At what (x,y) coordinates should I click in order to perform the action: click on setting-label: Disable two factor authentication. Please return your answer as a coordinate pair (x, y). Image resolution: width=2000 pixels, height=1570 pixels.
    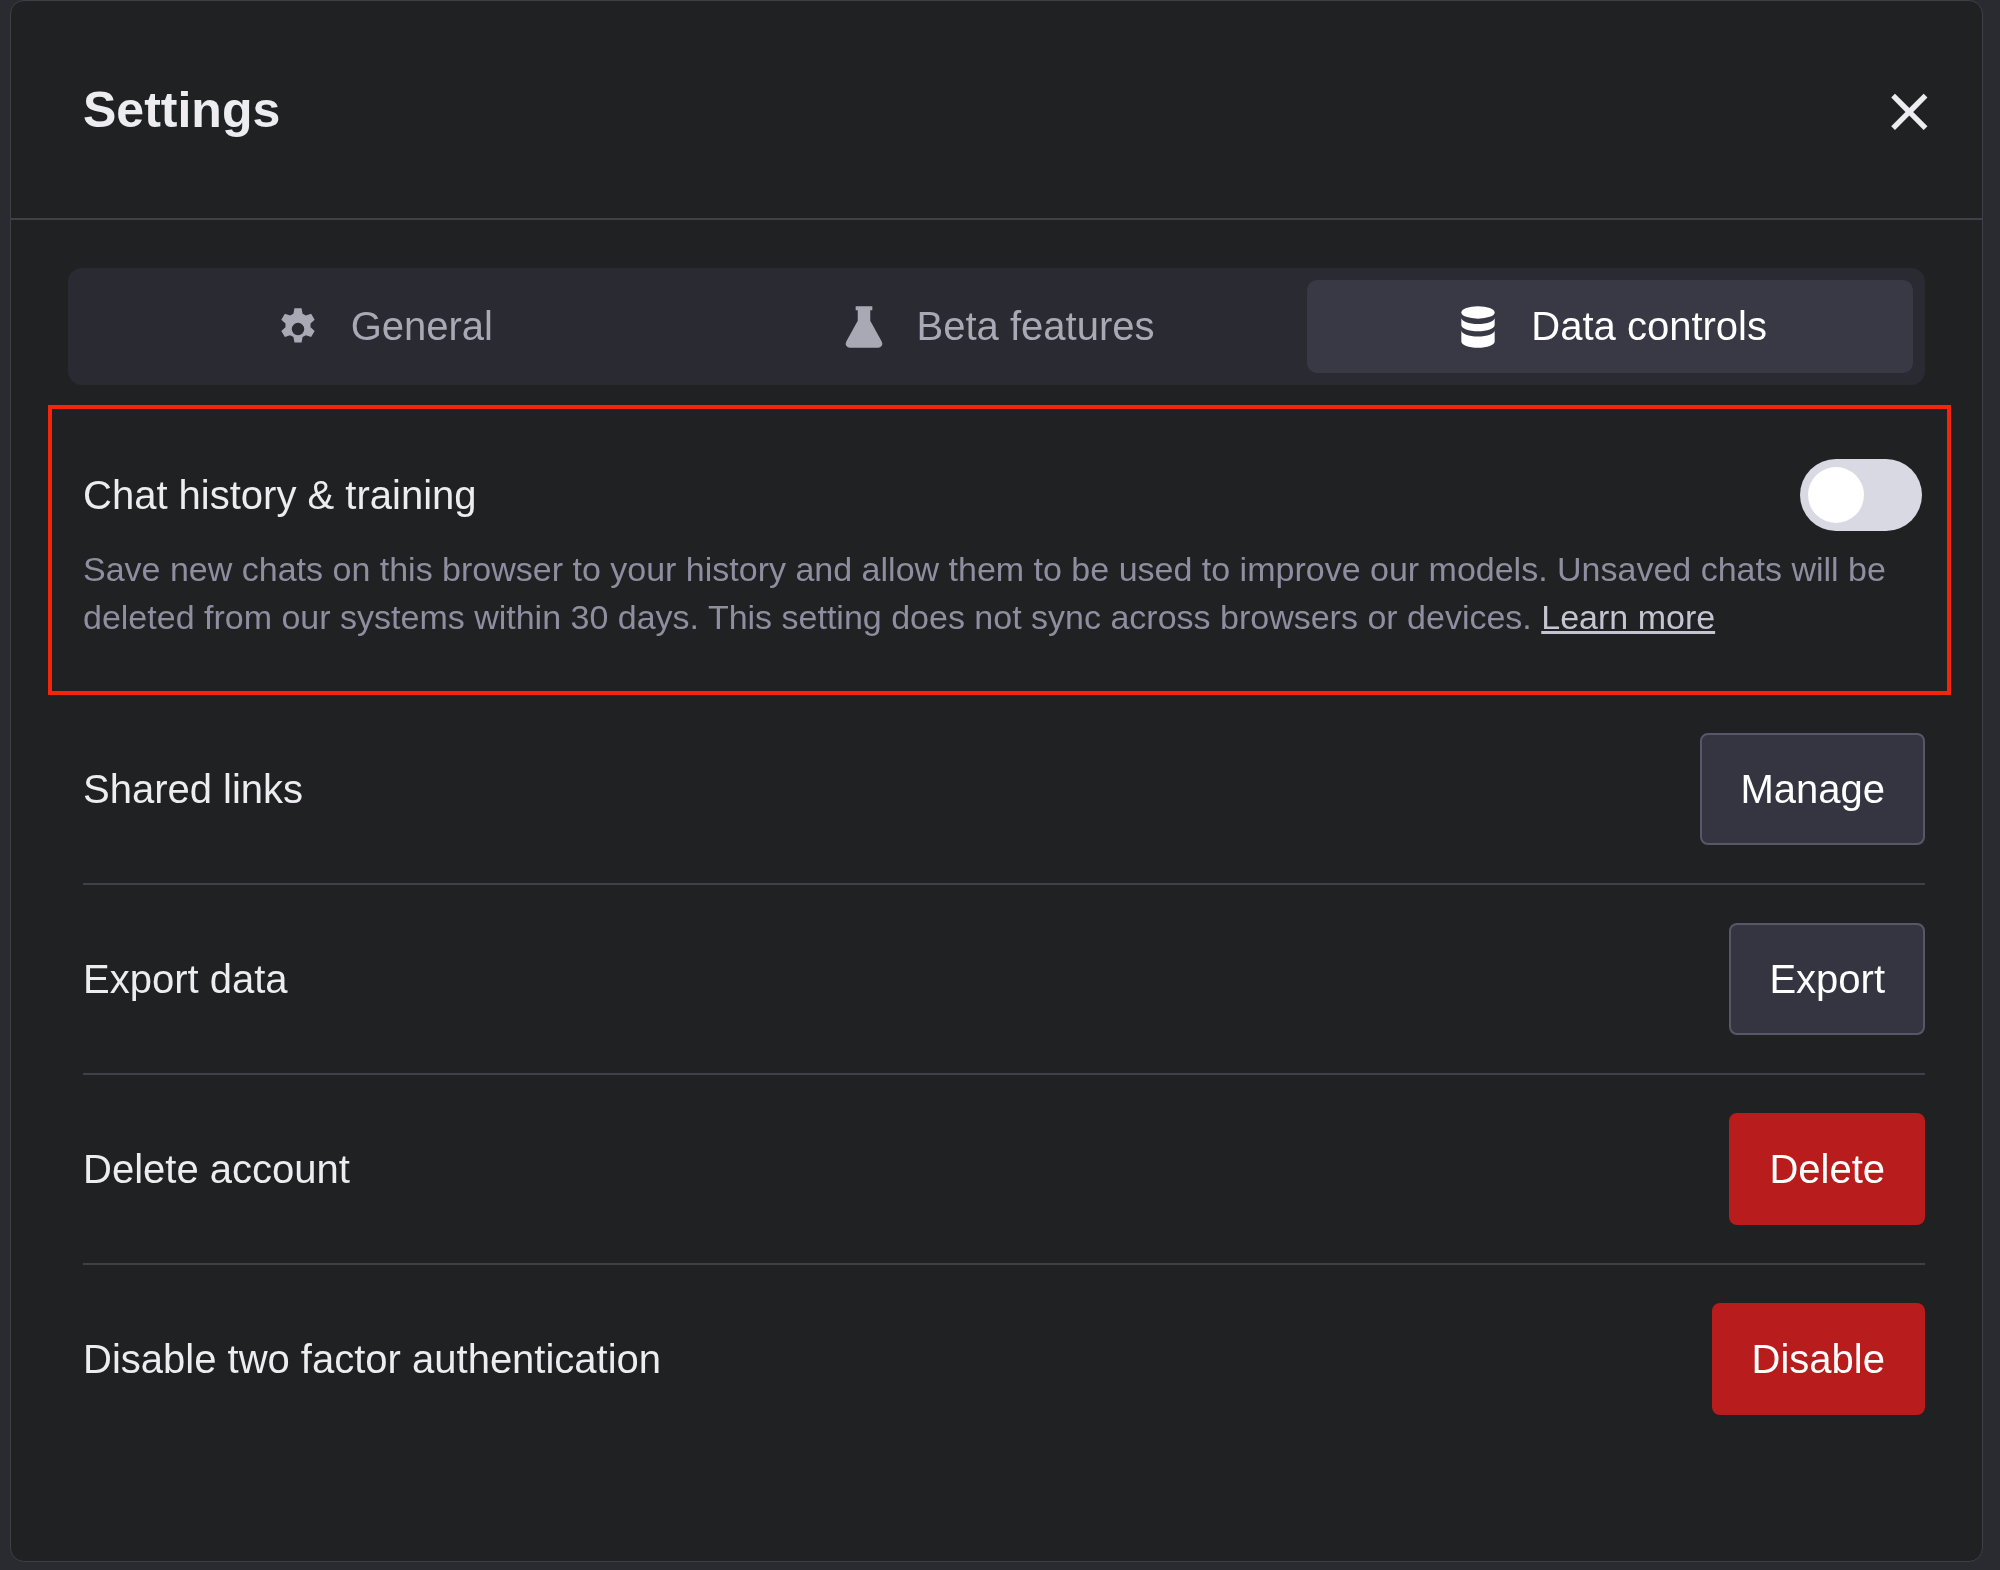
    Looking at the image, I should click on (372, 1359).